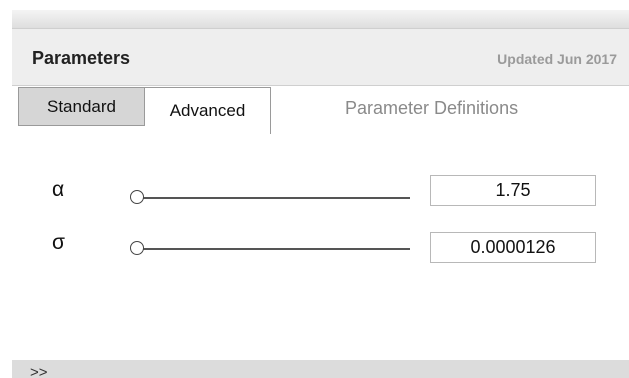 This screenshot has height=378, width=629. Describe the element at coordinates (320, 369) in the screenshot. I see `panel-footer: >>` at that location.